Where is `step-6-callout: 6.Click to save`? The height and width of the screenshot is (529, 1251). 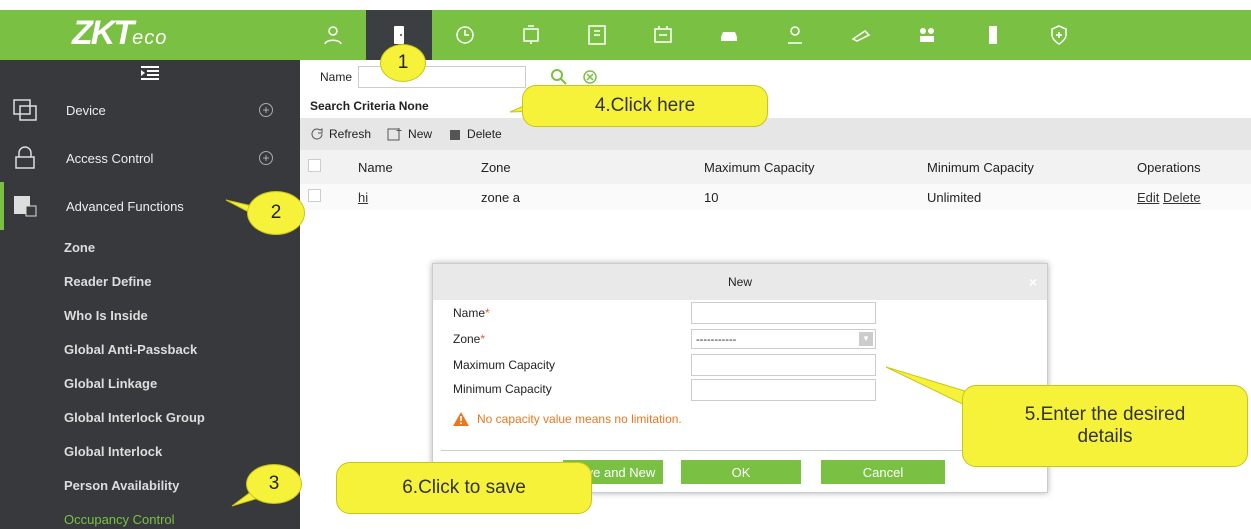 step-6-callout: 6.Click to save is located at coordinates (464, 488).